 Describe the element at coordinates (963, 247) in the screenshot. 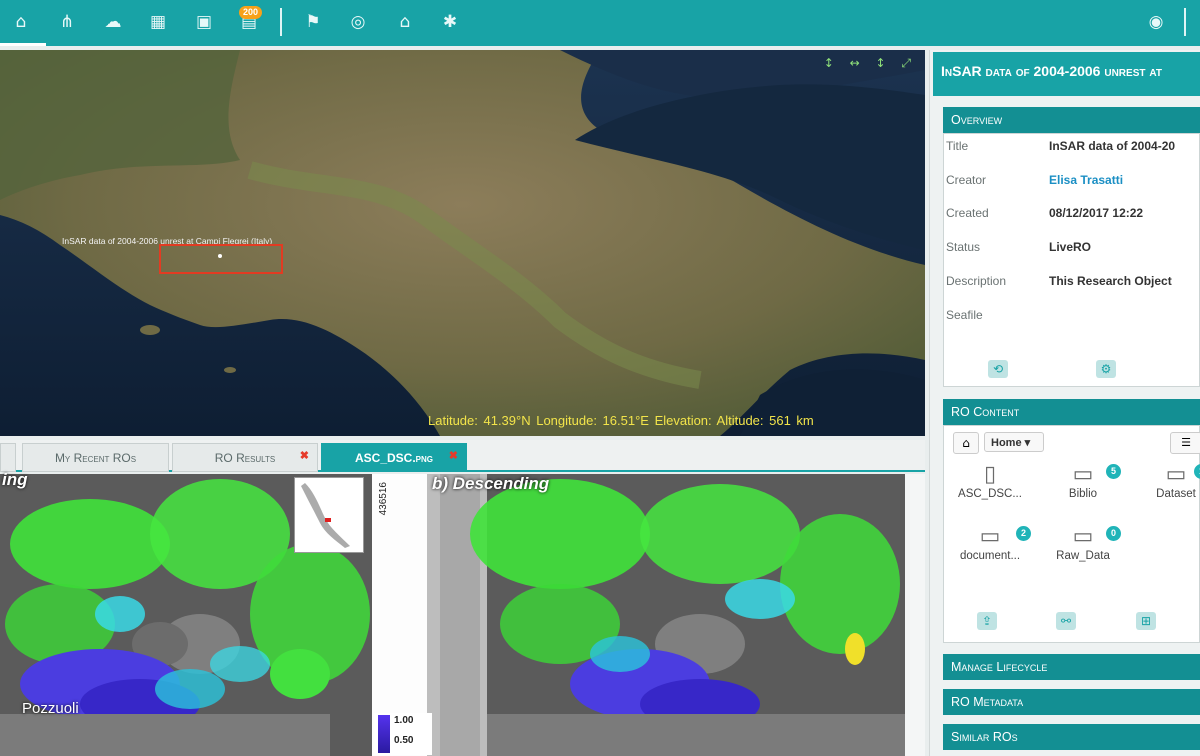

I see `overview-label: Status` at that location.